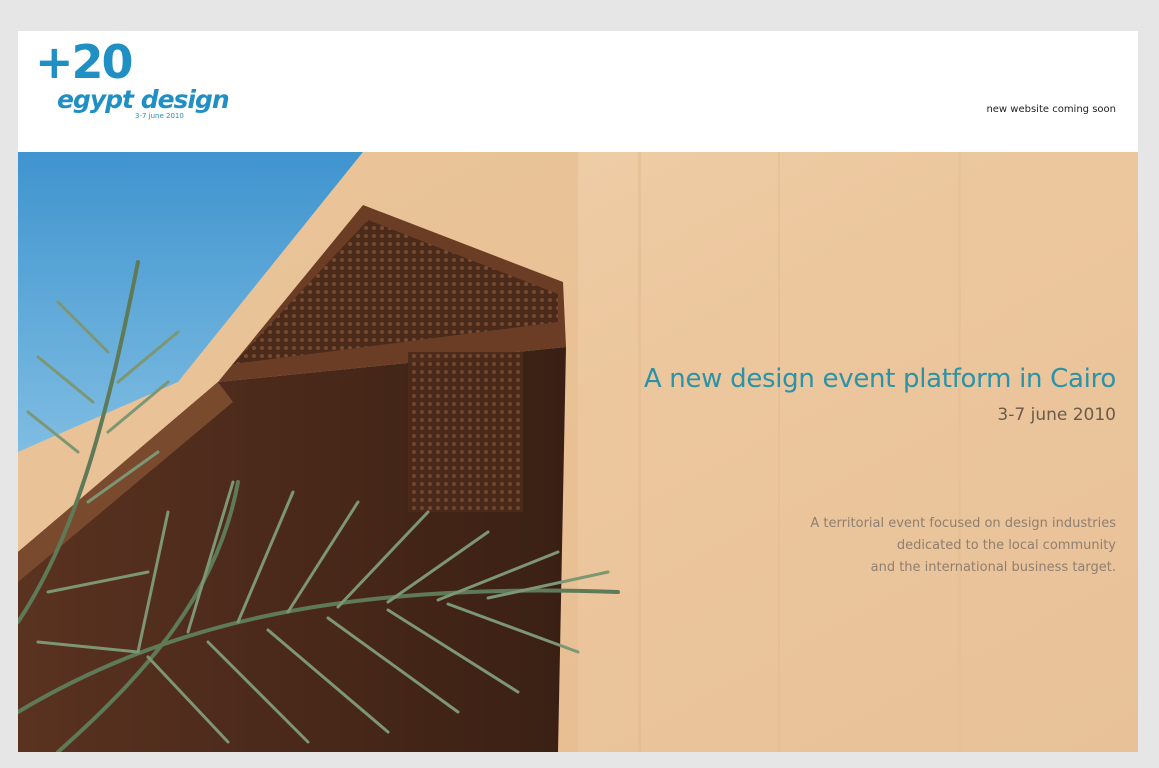 This screenshot has height=768, width=1159. What do you see at coordinates (879, 379) in the screenshot?
I see `hero-title: A new design event platform in Cairo` at bounding box center [879, 379].